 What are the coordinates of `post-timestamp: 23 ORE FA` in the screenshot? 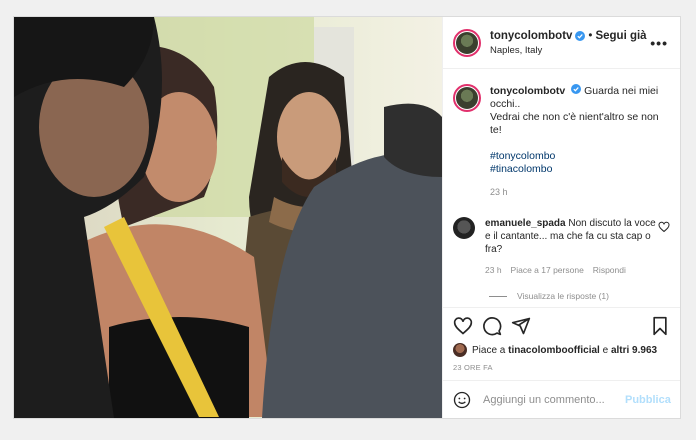 It's located at (561, 367).